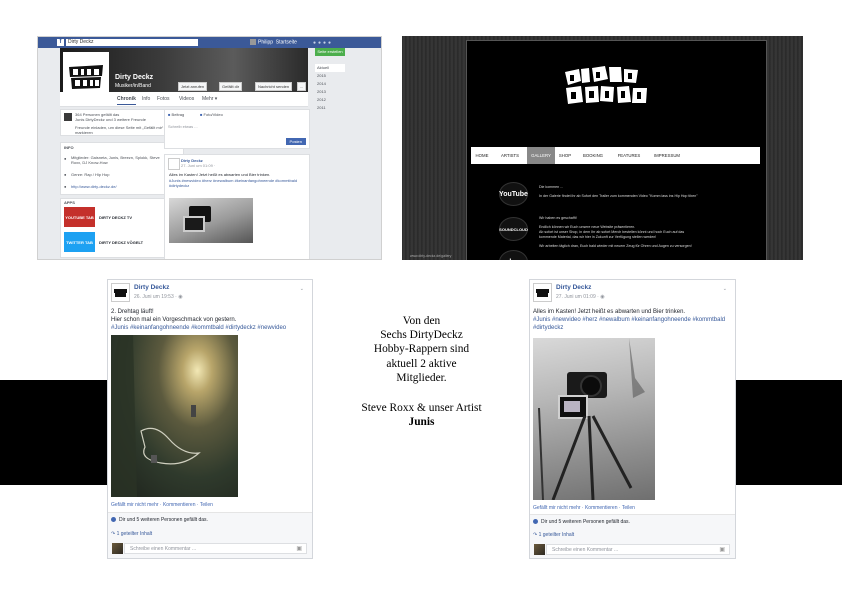 The image size is (842, 595). Describe the element at coordinates (60, 42) in the screenshot. I see `facebook-logo-icon: f` at that location.